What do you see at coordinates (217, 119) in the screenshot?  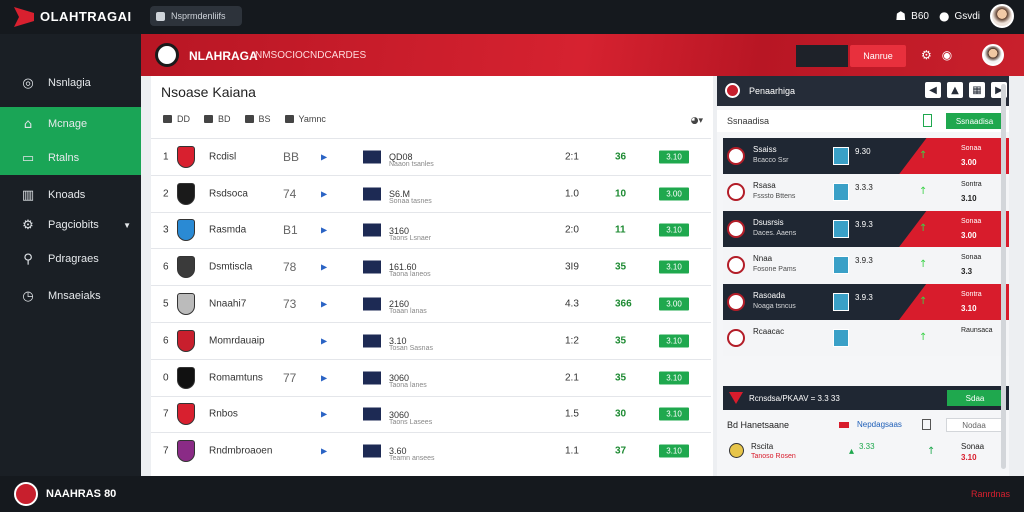 I see `filter-1: BD` at bounding box center [217, 119].